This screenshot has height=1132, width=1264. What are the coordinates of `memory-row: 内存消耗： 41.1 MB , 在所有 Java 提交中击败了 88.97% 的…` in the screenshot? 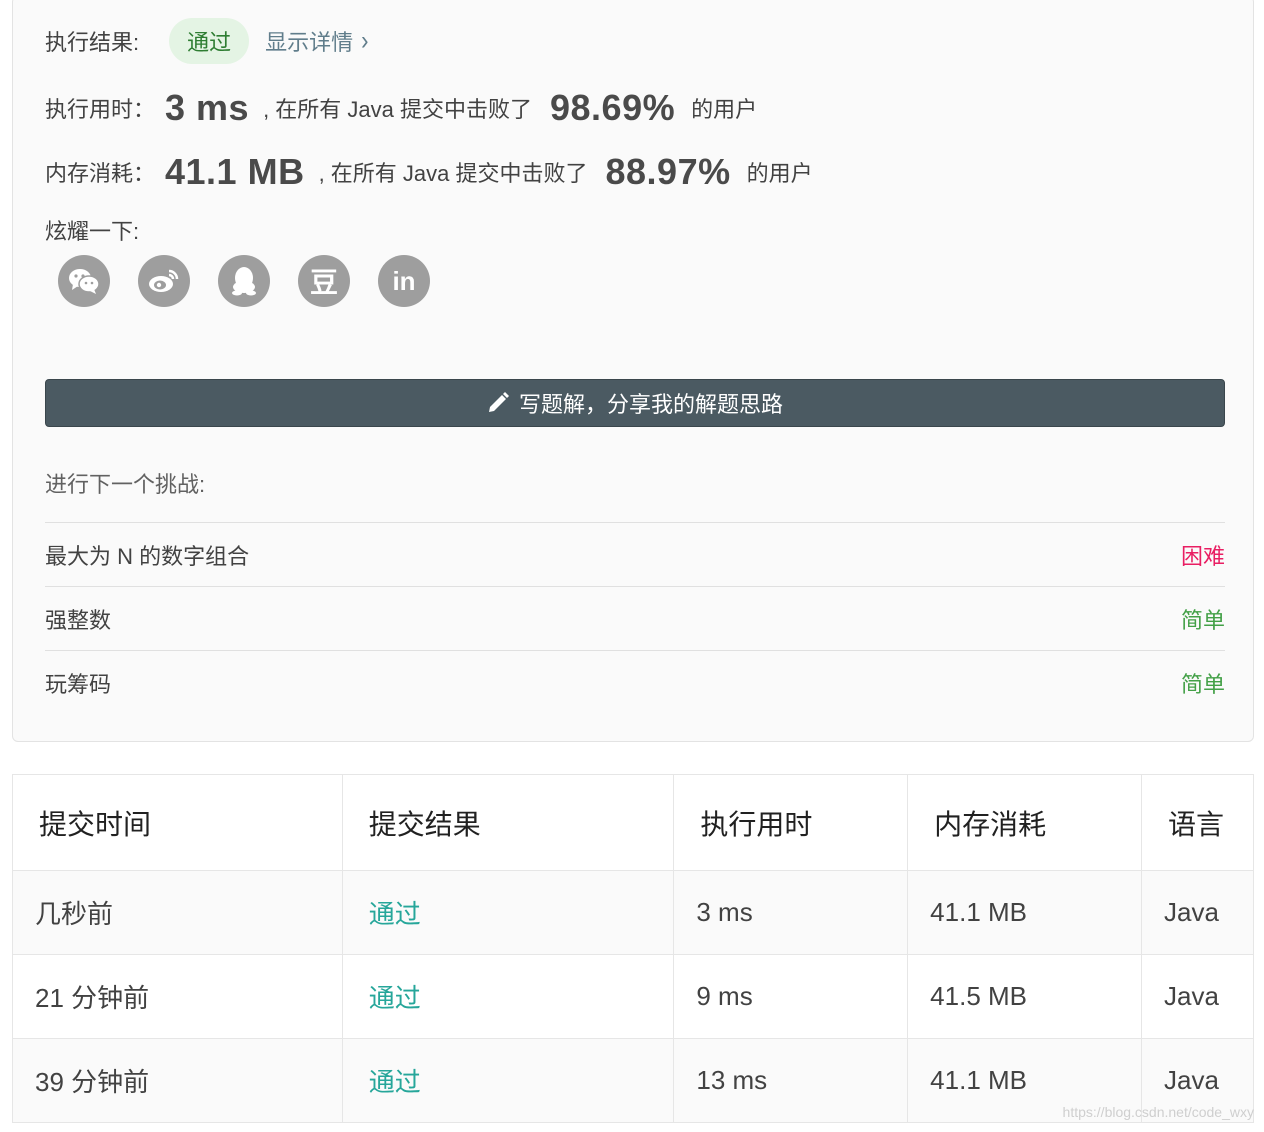 It's located at (429, 172).